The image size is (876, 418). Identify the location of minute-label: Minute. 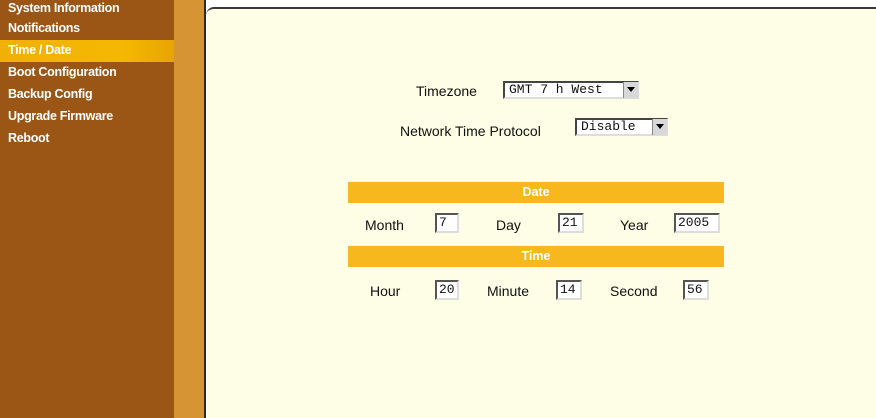
(508, 291).